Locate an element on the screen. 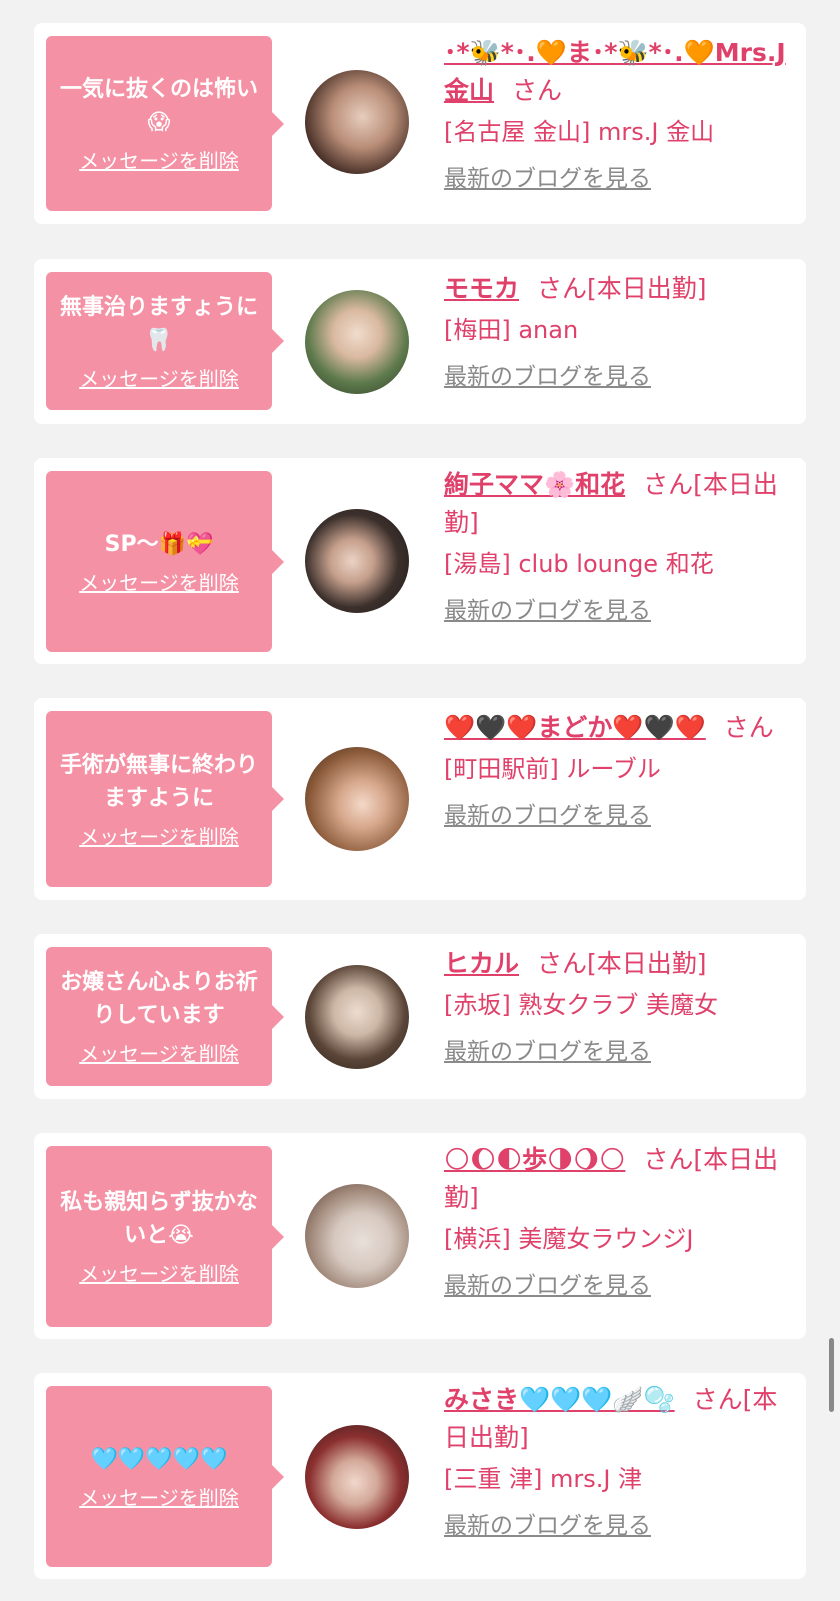 The image size is (840, 1601). cast-info: ❤️🖤❤️まどか❤️🖤❤️ さん [町田駅前] ルーブル 最新のブログを見る is located at coordinates (619, 770).